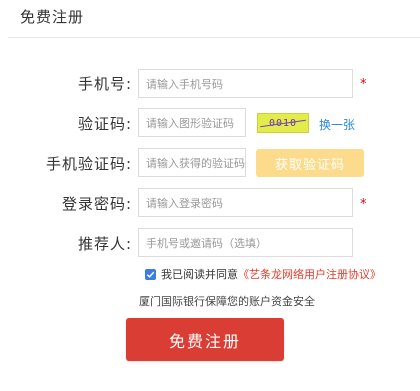  I want to click on header-divider, so click(214, 37).